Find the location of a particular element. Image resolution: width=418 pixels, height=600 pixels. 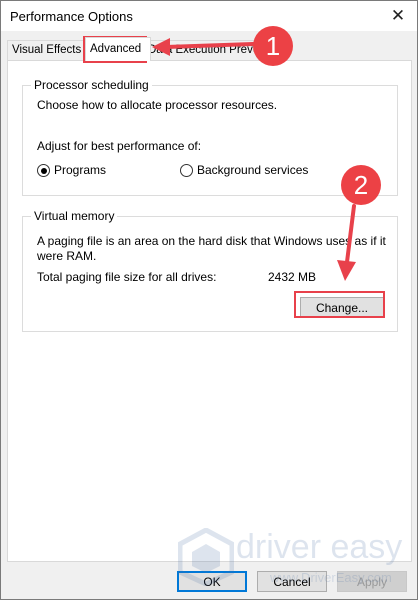

programs-radio-label: Programs is located at coordinates (80, 170).